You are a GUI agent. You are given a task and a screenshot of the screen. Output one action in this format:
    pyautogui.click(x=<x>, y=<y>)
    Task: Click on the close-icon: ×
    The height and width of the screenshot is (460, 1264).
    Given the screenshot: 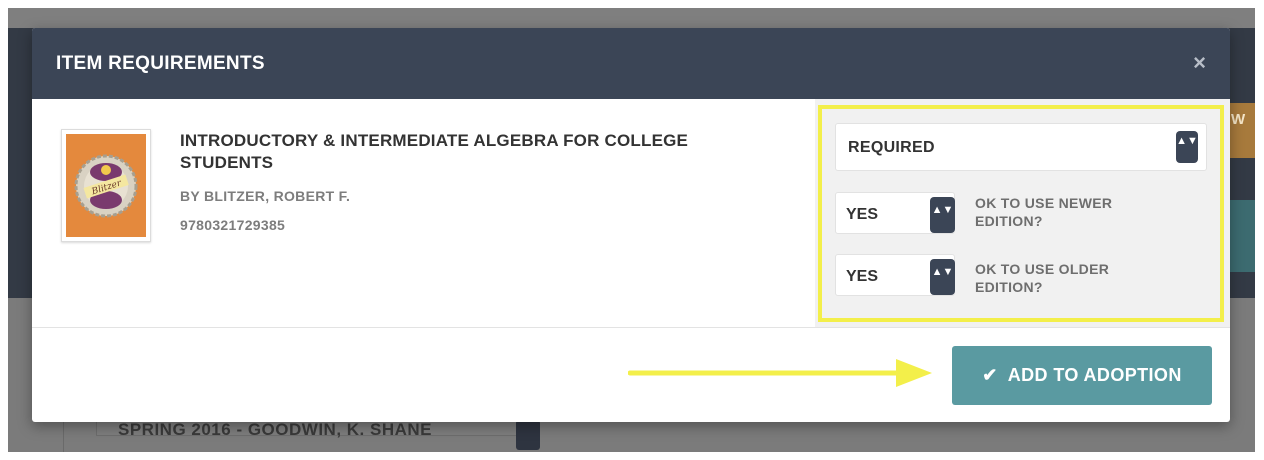 What is the action you would take?
    pyautogui.click(x=1199, y=63)
    